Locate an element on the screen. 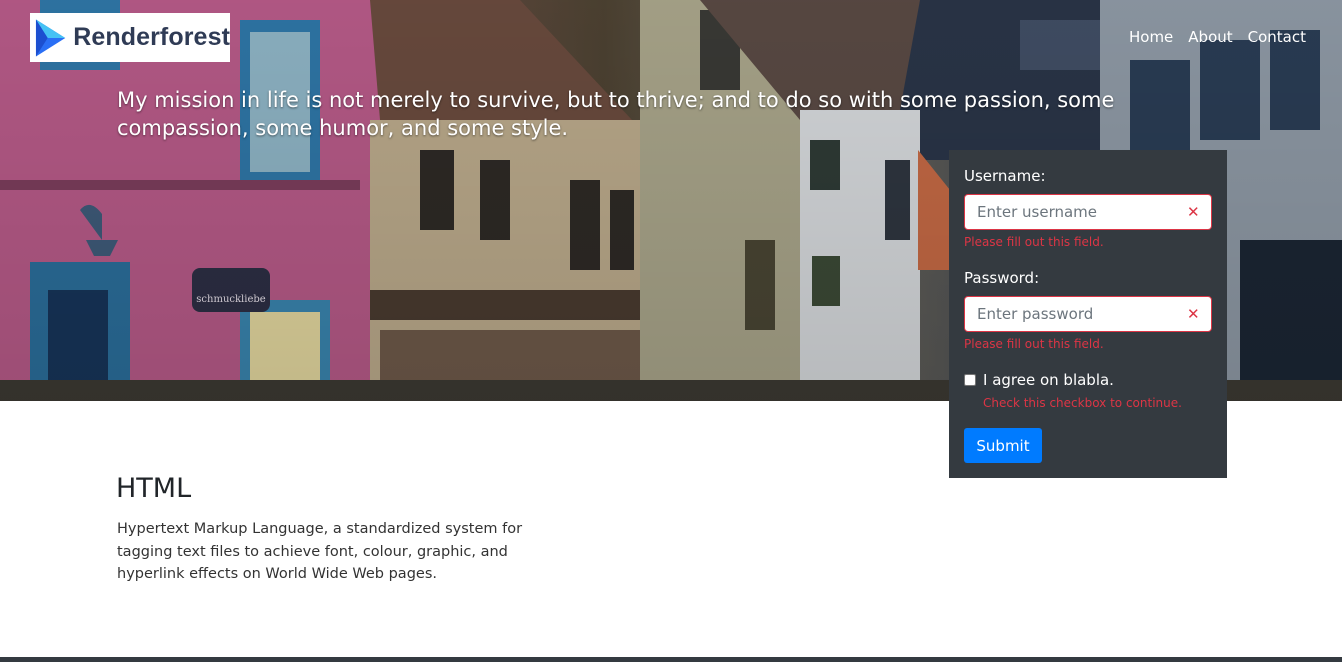  agree-error: Check this checkbox to continue. is located at coordinates (1082, 403).